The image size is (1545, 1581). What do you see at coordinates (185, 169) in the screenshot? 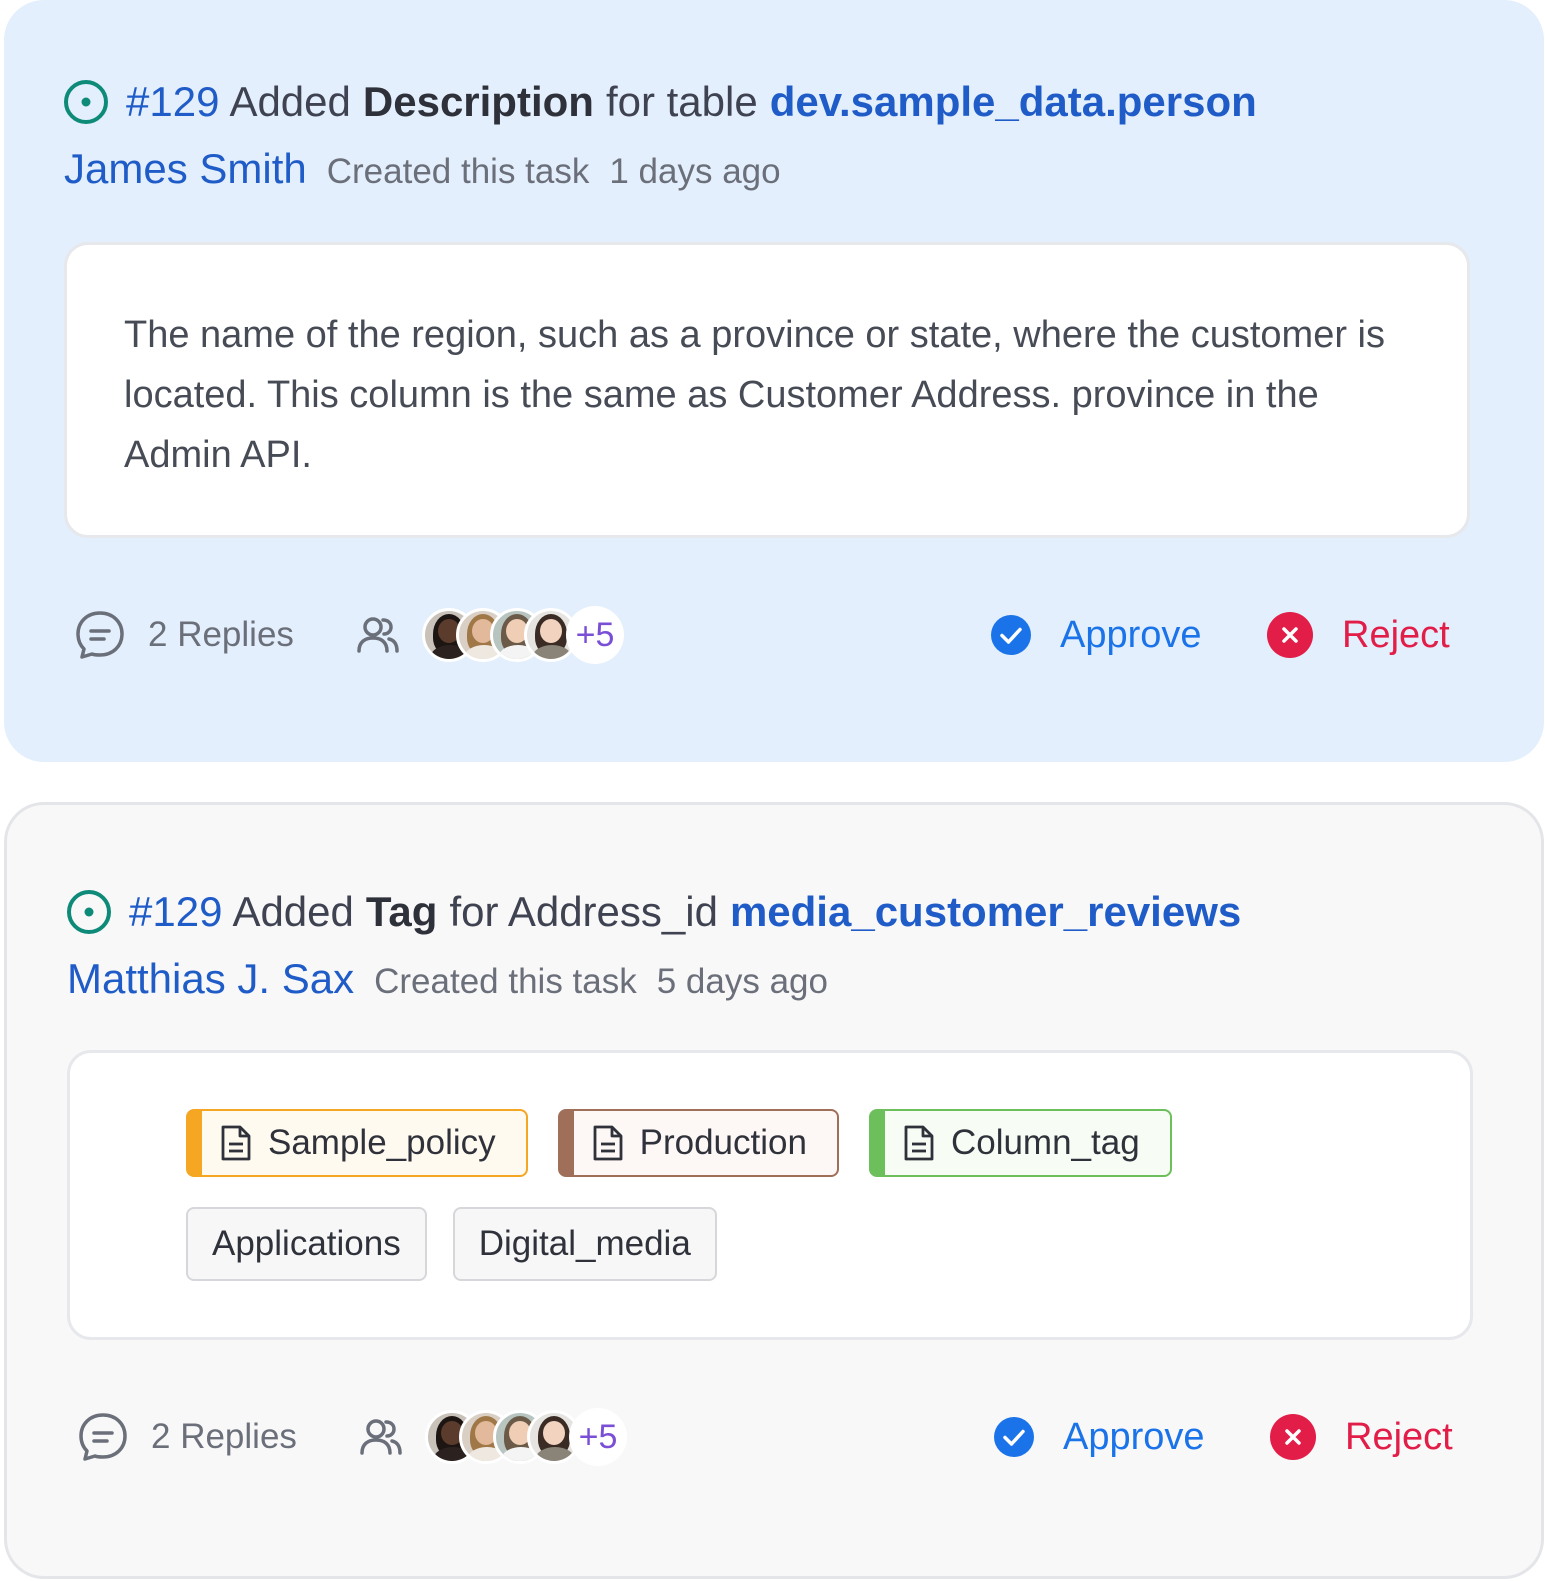
I see `task-author-link: James Smith` at bounding box center [185, 169].